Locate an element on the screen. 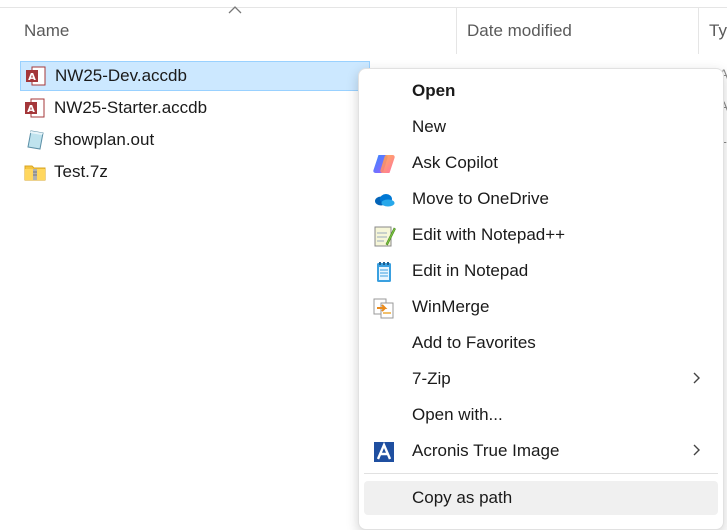  winmerge-icon is located at coordinates (383, 308).